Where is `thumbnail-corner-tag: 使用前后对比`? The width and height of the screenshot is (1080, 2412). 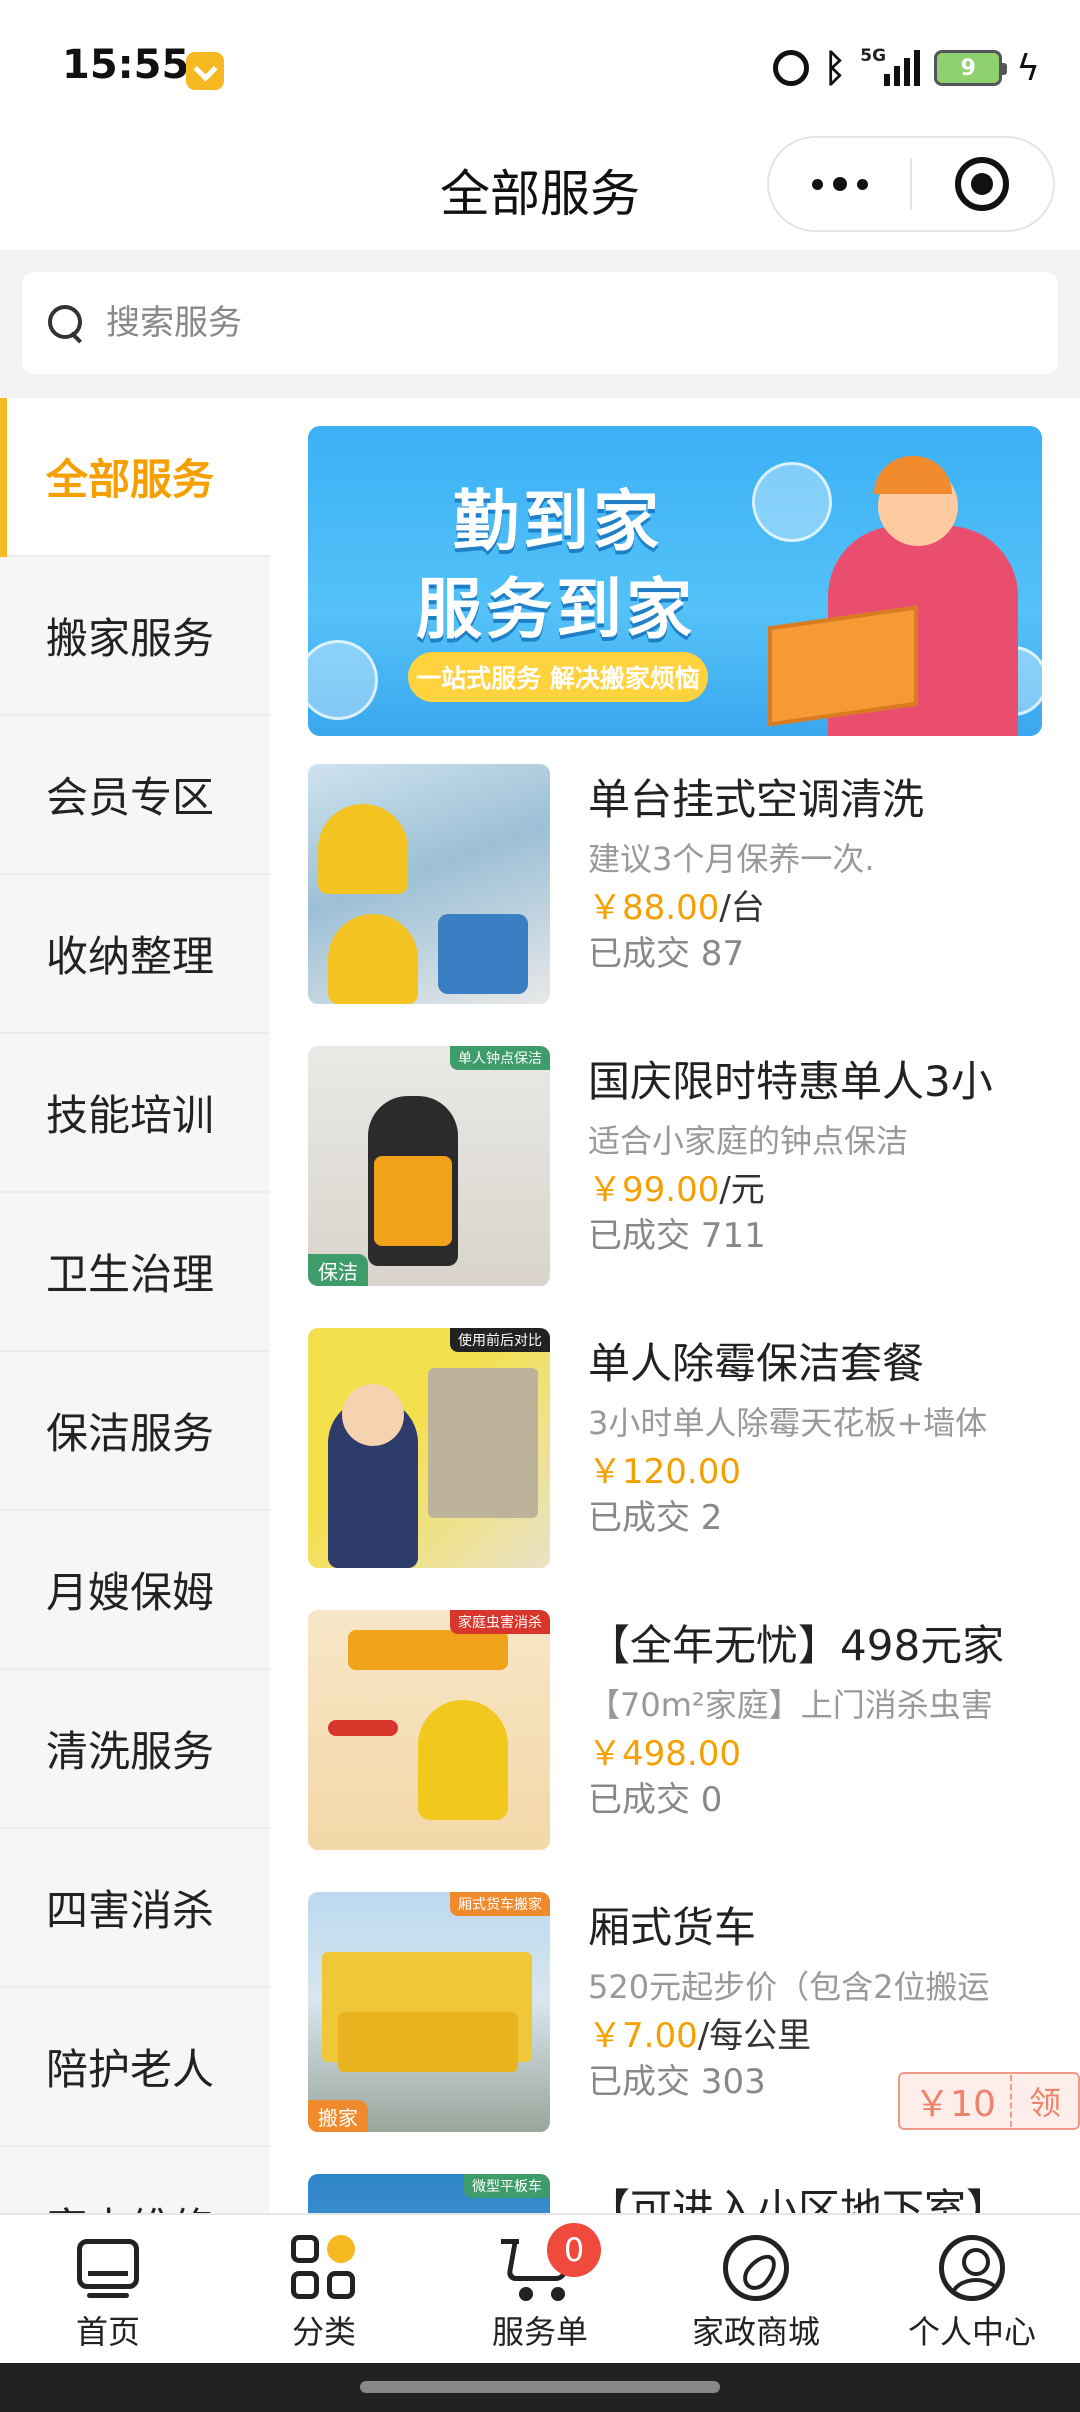 thumbnail-corner-tag: 使用前后对比 is located at coordinates (500, 1340).